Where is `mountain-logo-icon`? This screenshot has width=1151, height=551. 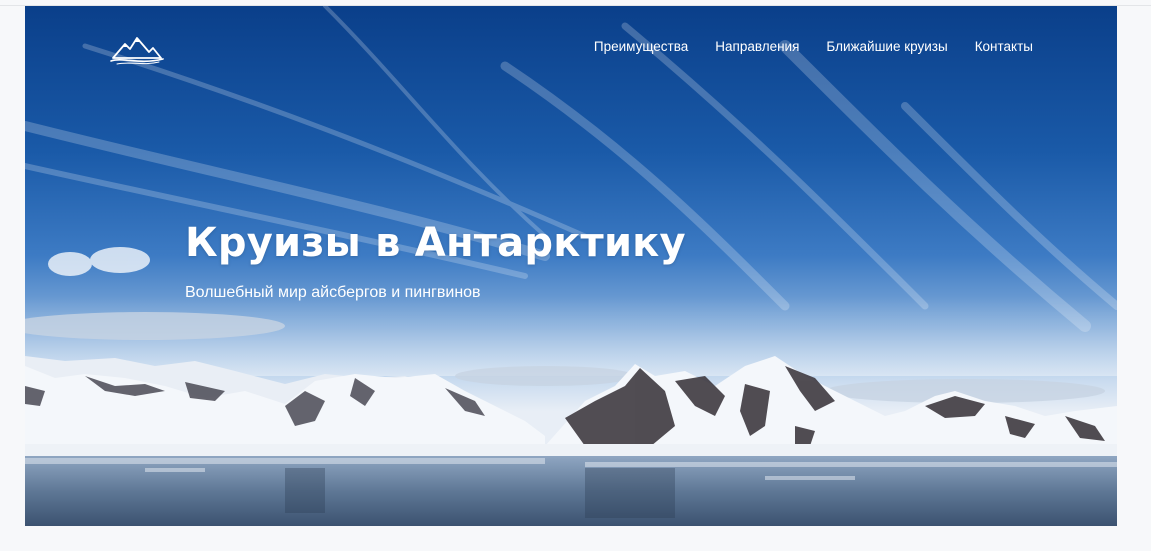
mountain-logo-icon is located at coordinates (137, 50).